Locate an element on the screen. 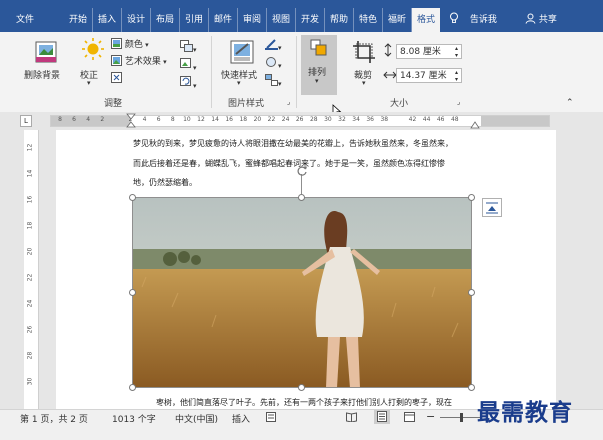 This screenshot has width=603, height=440. artistic-effects-label: 艺术效果 is located at coordinates (142, 62).